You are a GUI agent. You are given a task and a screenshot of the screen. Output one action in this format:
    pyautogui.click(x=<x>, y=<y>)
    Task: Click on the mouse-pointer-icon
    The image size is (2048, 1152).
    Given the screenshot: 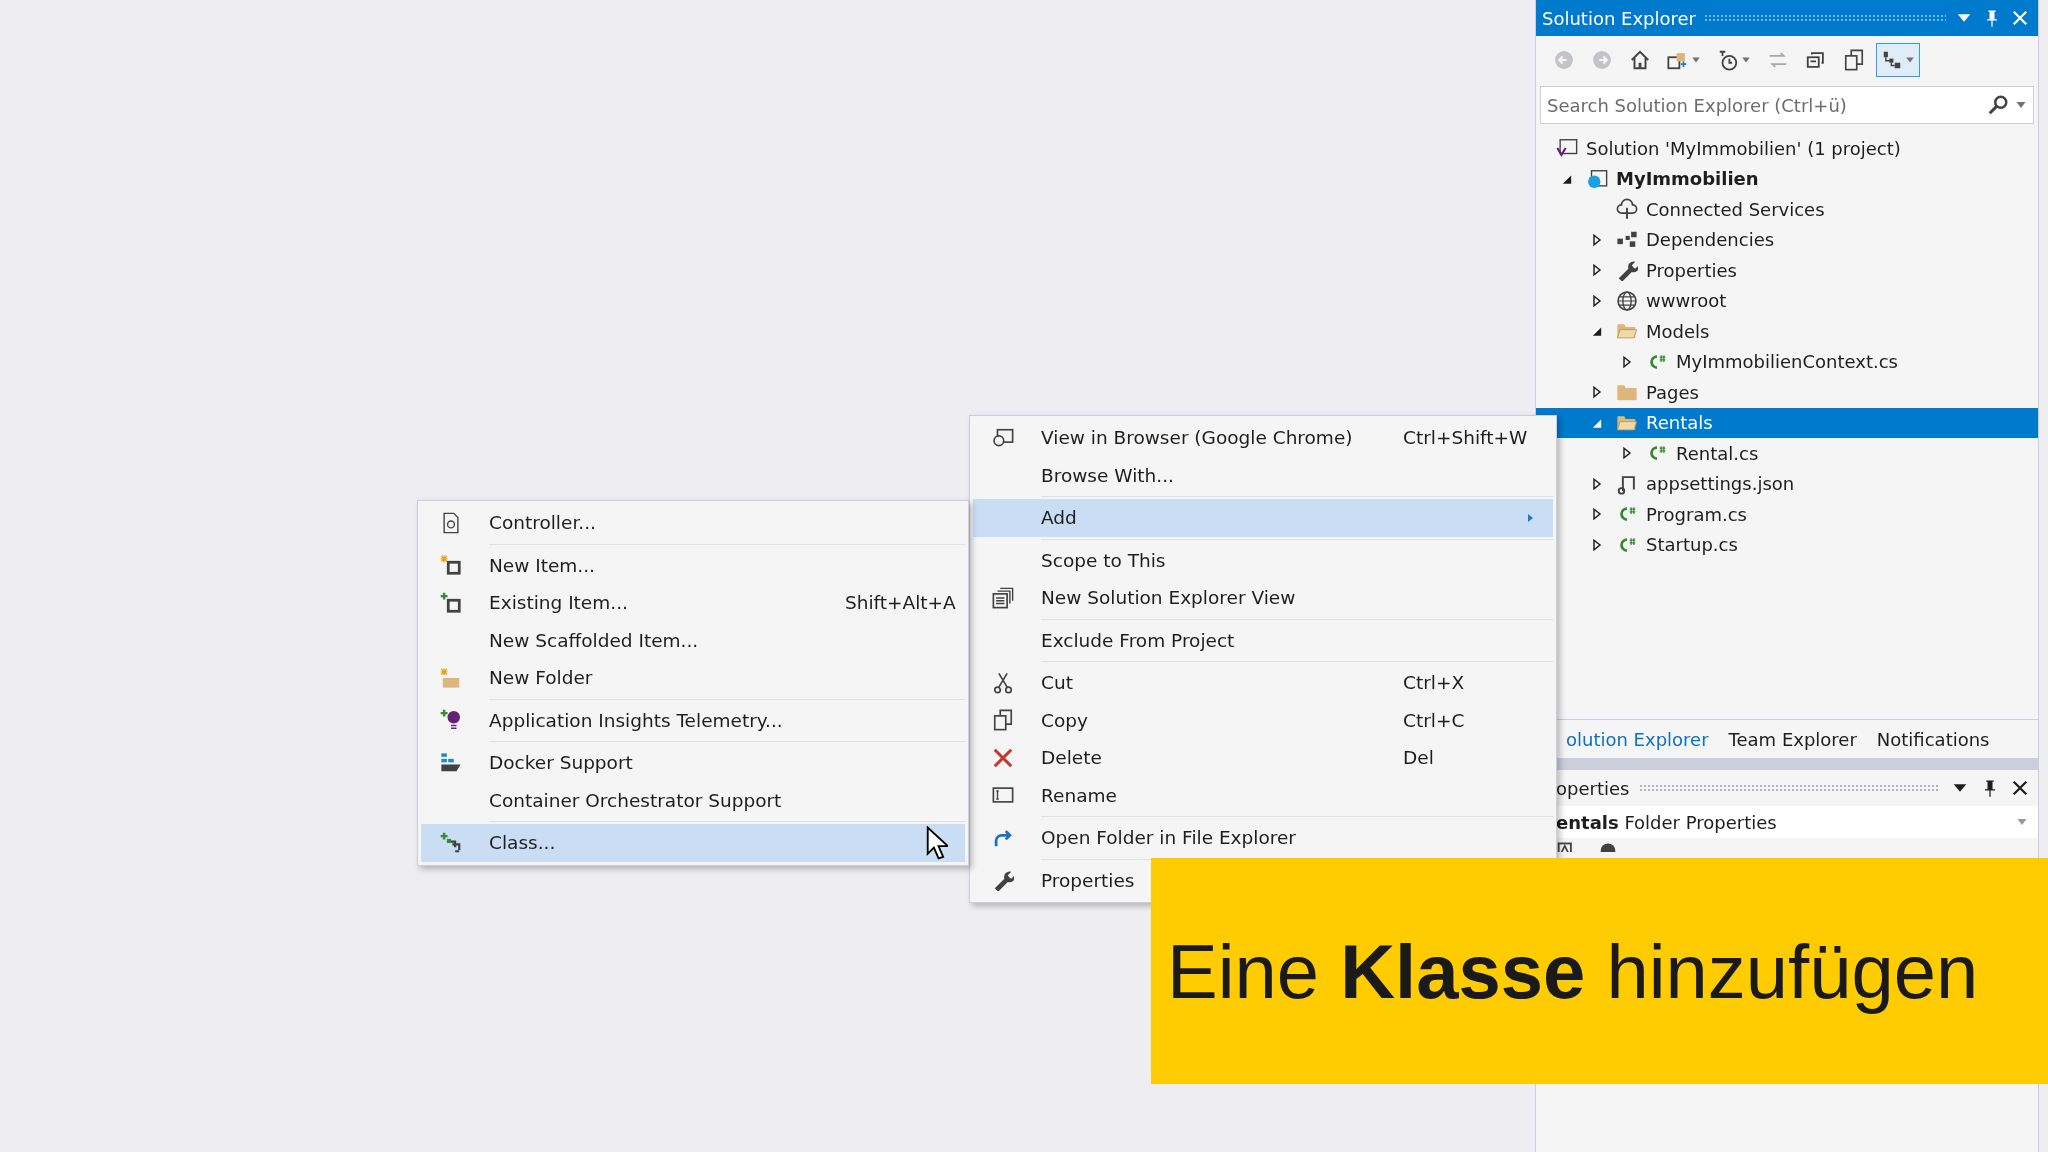 What is the action you would take?
    pyautogui.click(x=937, y=843)
    